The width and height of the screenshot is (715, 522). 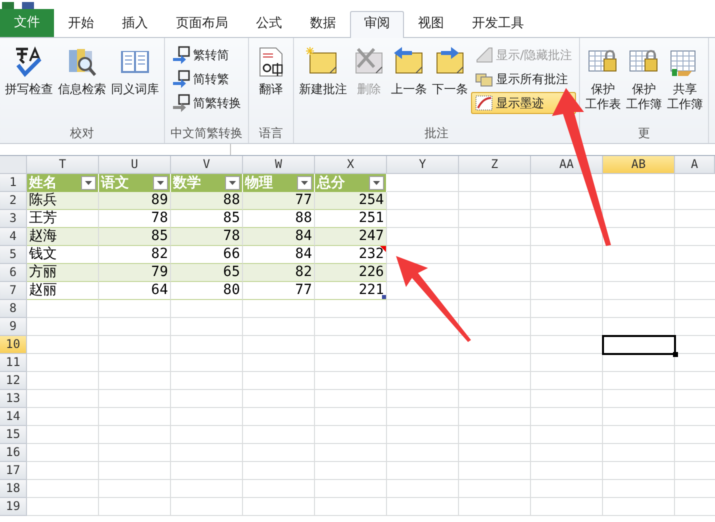 I want to click on ribbon-button: 拼写检查, so click(x=29, y=71).